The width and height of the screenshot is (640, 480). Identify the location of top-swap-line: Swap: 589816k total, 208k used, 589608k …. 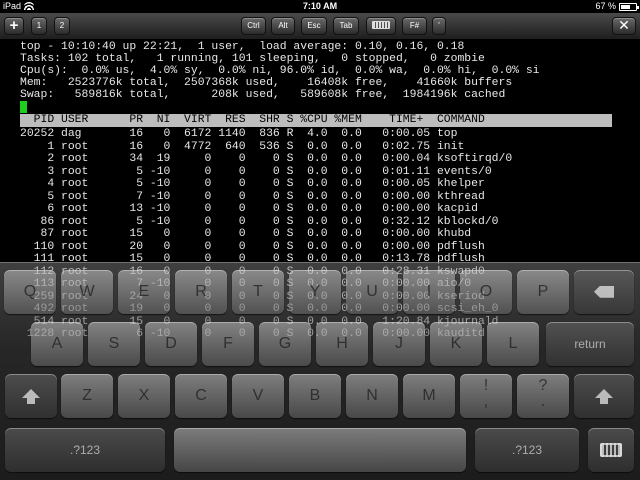
(263, 95).